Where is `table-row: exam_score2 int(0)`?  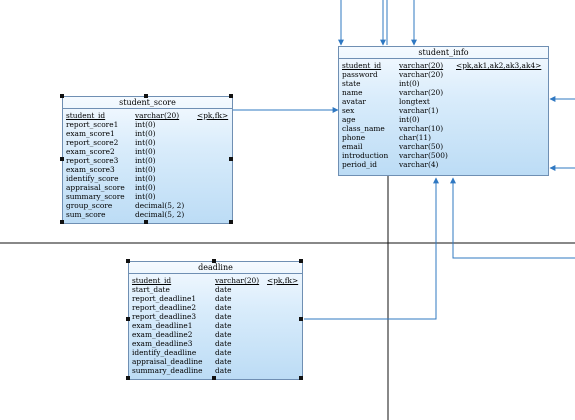
table-row: exam_score2 int(0) is located at coordinates (147, 151).